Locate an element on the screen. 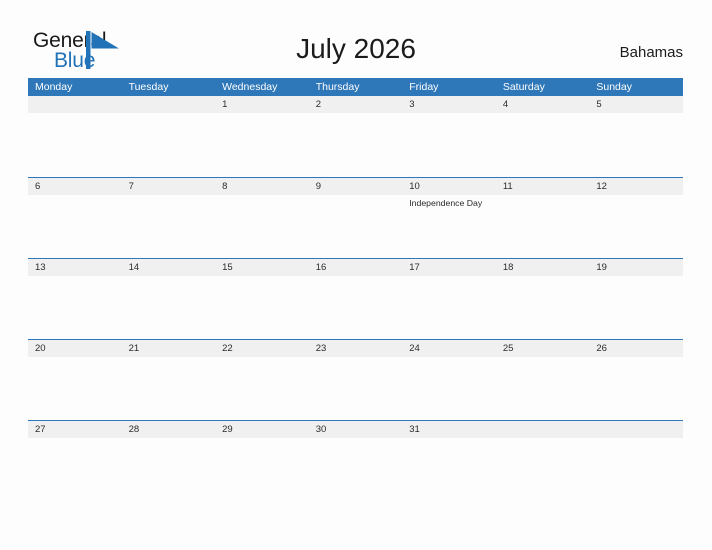 This screenshot has height=550, width=712. day-number: 13 is located at coordinates (40, 267).